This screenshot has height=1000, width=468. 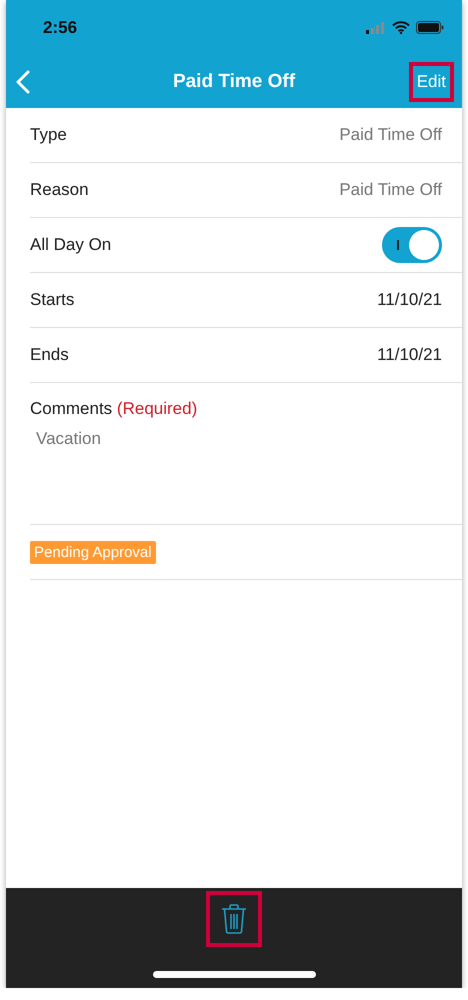 What do you see at coordinates (23, 82) in the screenshot?
I see `back-icon` at bounding box center [23, 82].